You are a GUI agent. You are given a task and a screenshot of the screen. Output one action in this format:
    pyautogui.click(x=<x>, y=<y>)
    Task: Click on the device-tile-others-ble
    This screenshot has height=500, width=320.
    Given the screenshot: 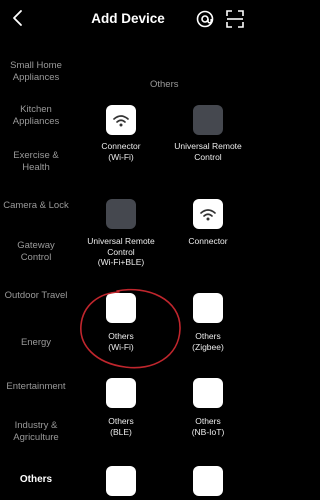 What is the action you would take?
    pyautogui.click(x=121, y=393)
    